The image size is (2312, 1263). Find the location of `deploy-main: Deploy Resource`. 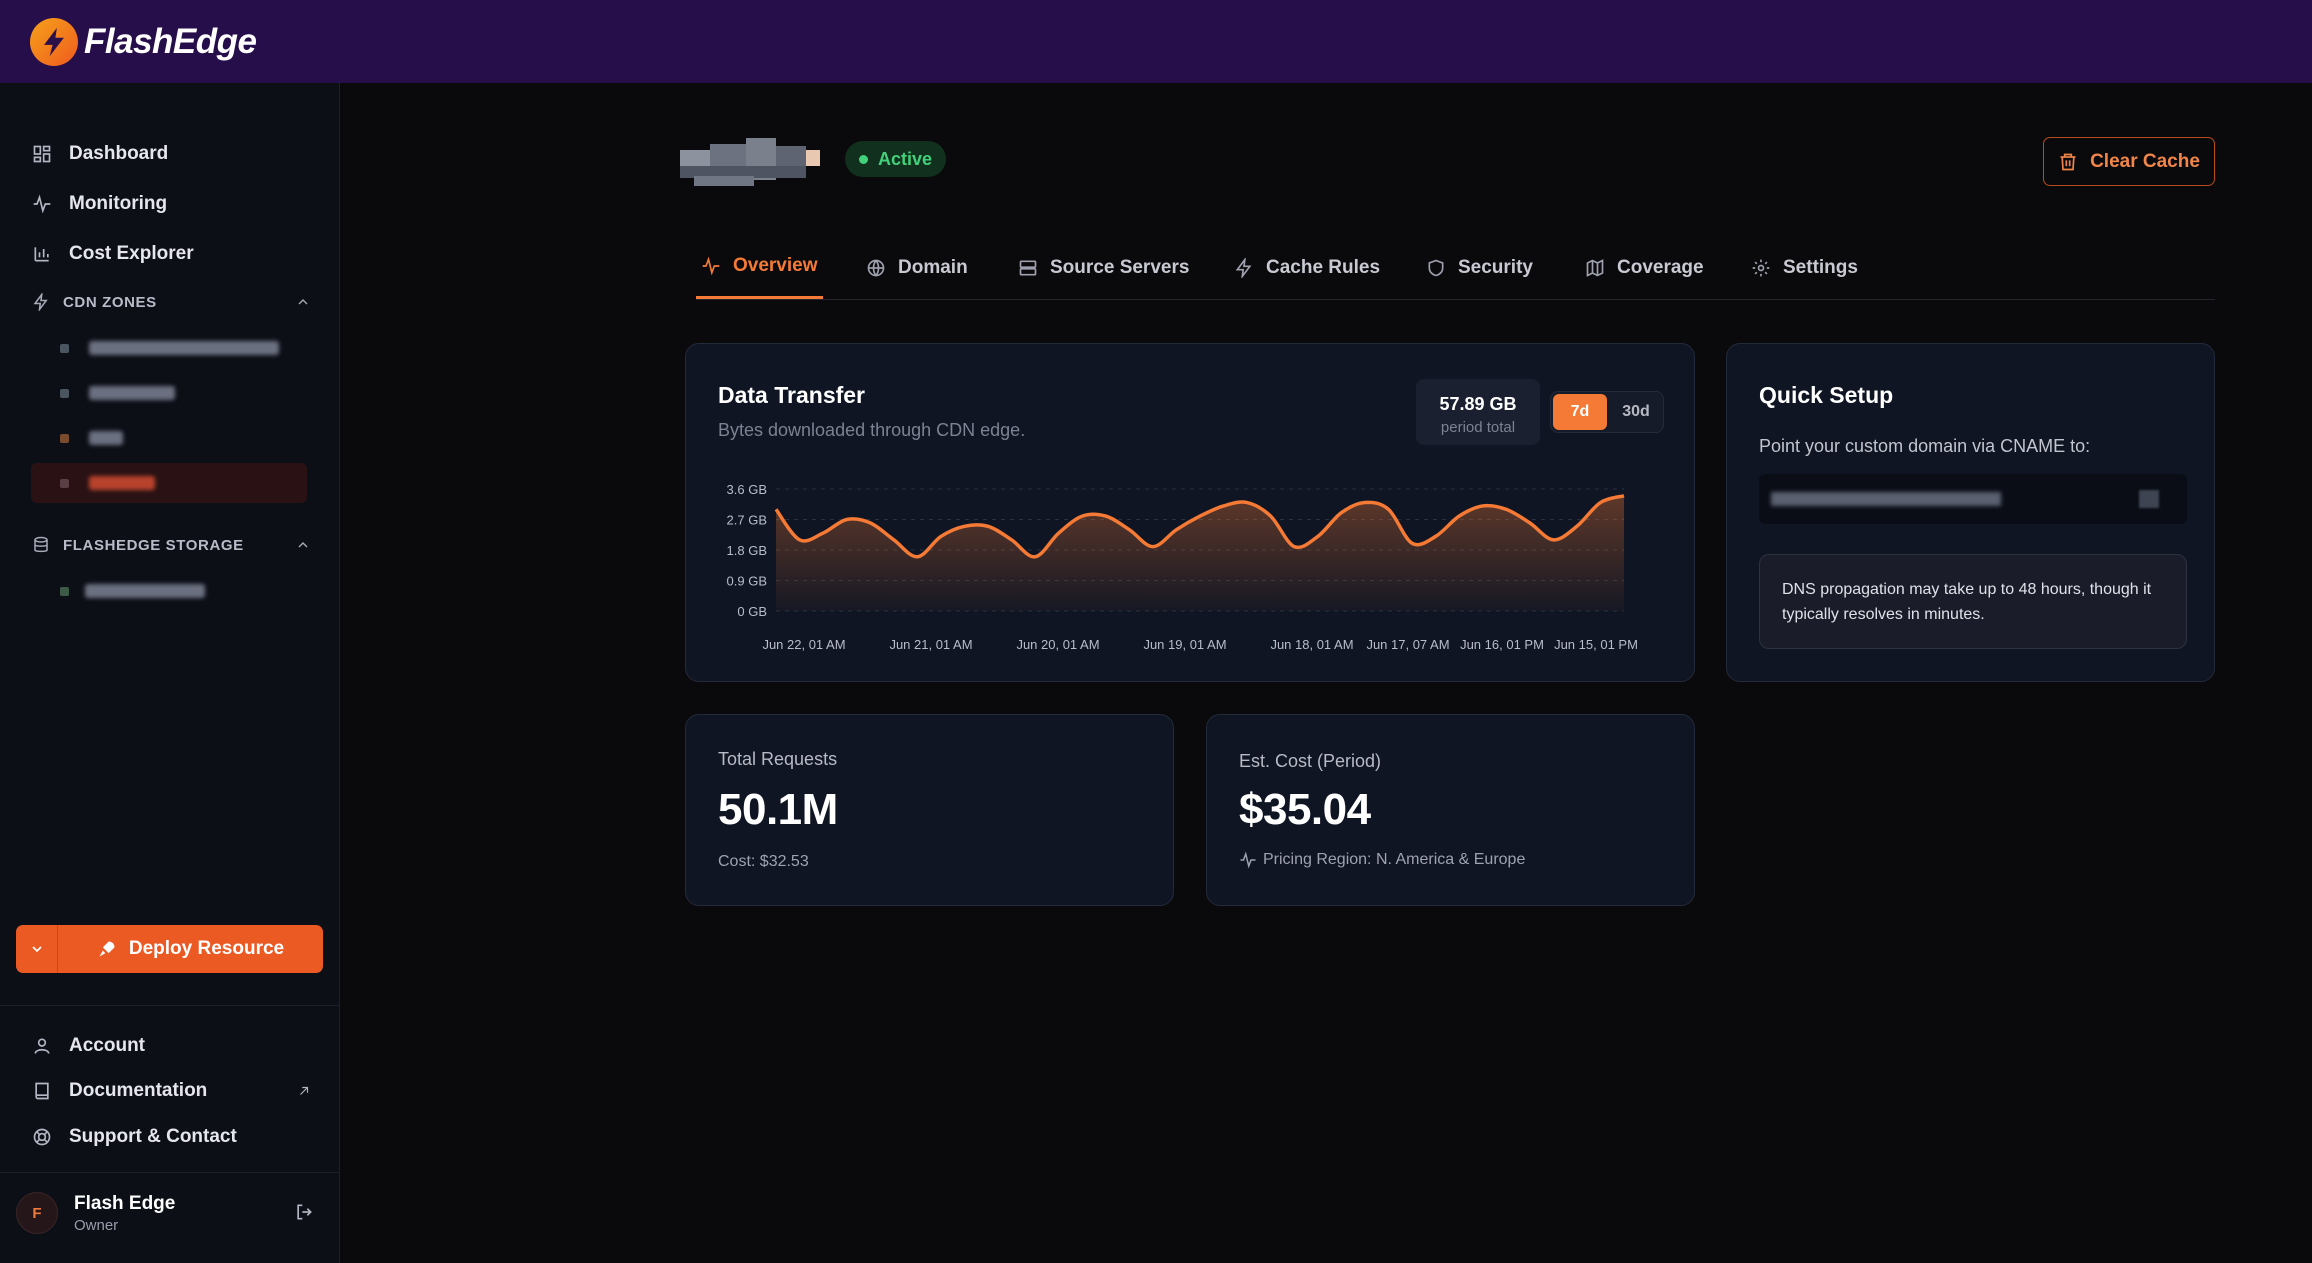

deploy-main: Deploy Resource is located at coordinates (190, 949).